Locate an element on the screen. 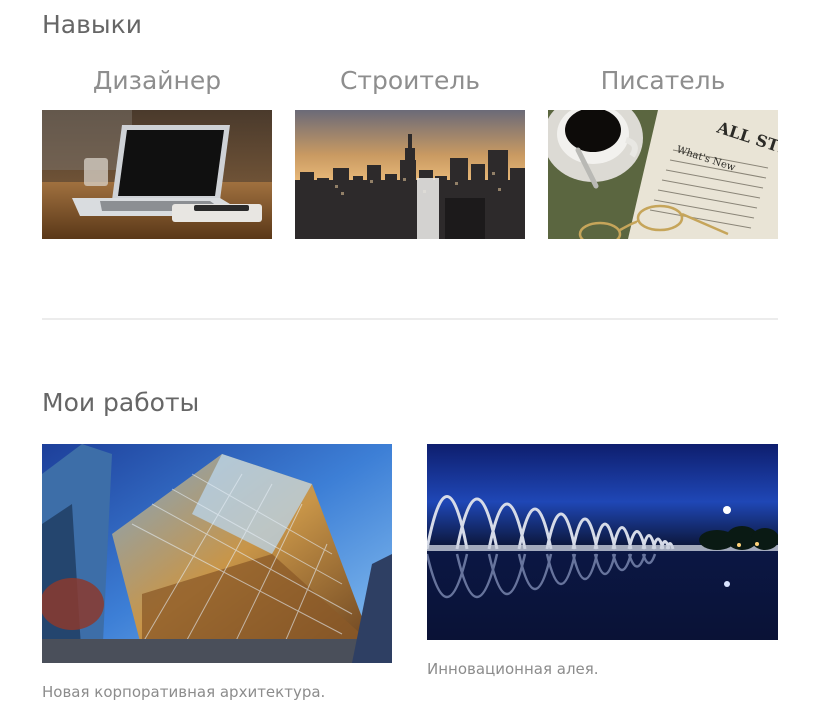 Image resolution: width=813 pixels, height=714 pixels. laptop-photo is located at coordinates (157, 174).